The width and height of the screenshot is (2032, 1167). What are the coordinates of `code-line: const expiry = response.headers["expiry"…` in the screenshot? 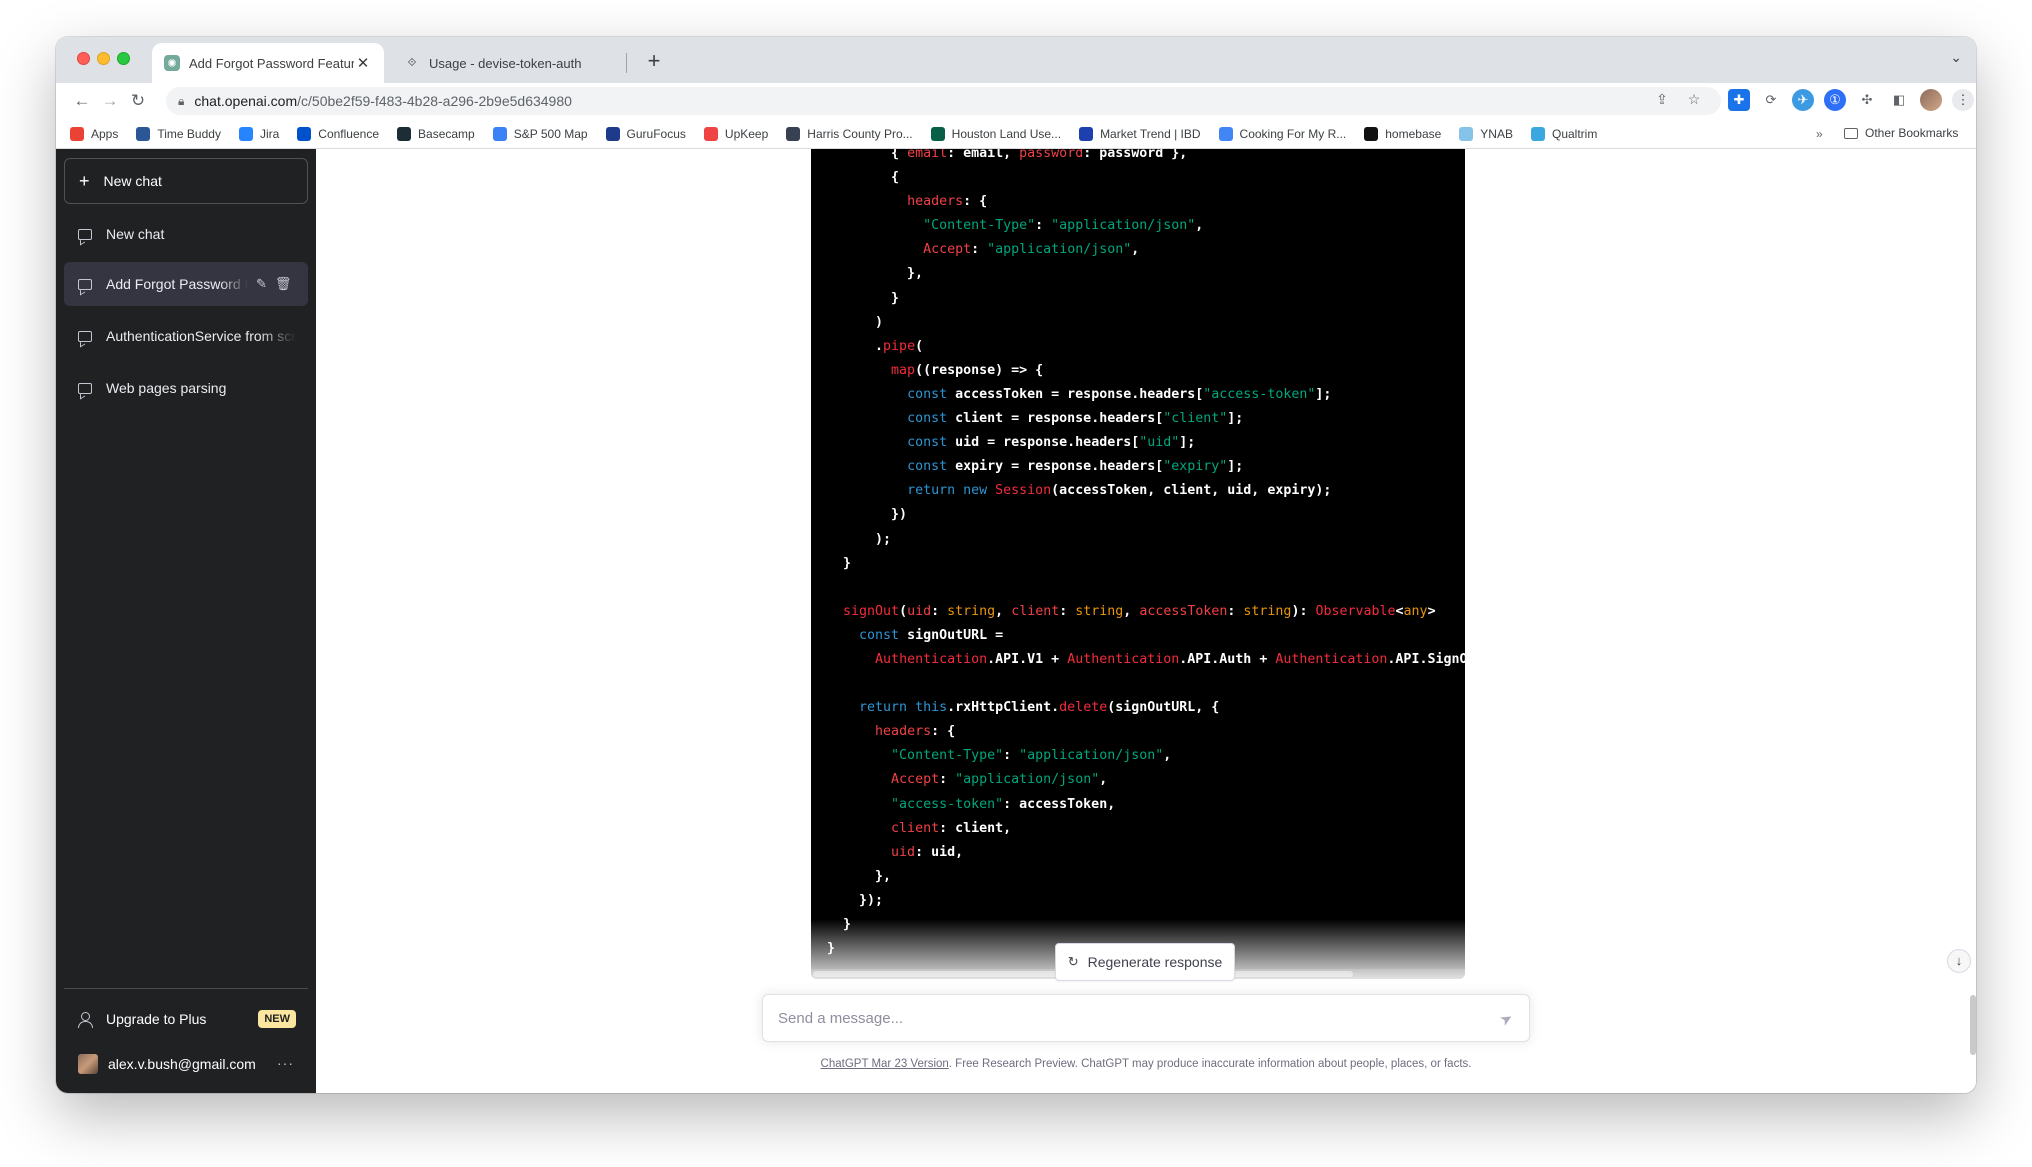 It's located at (1146, 467).